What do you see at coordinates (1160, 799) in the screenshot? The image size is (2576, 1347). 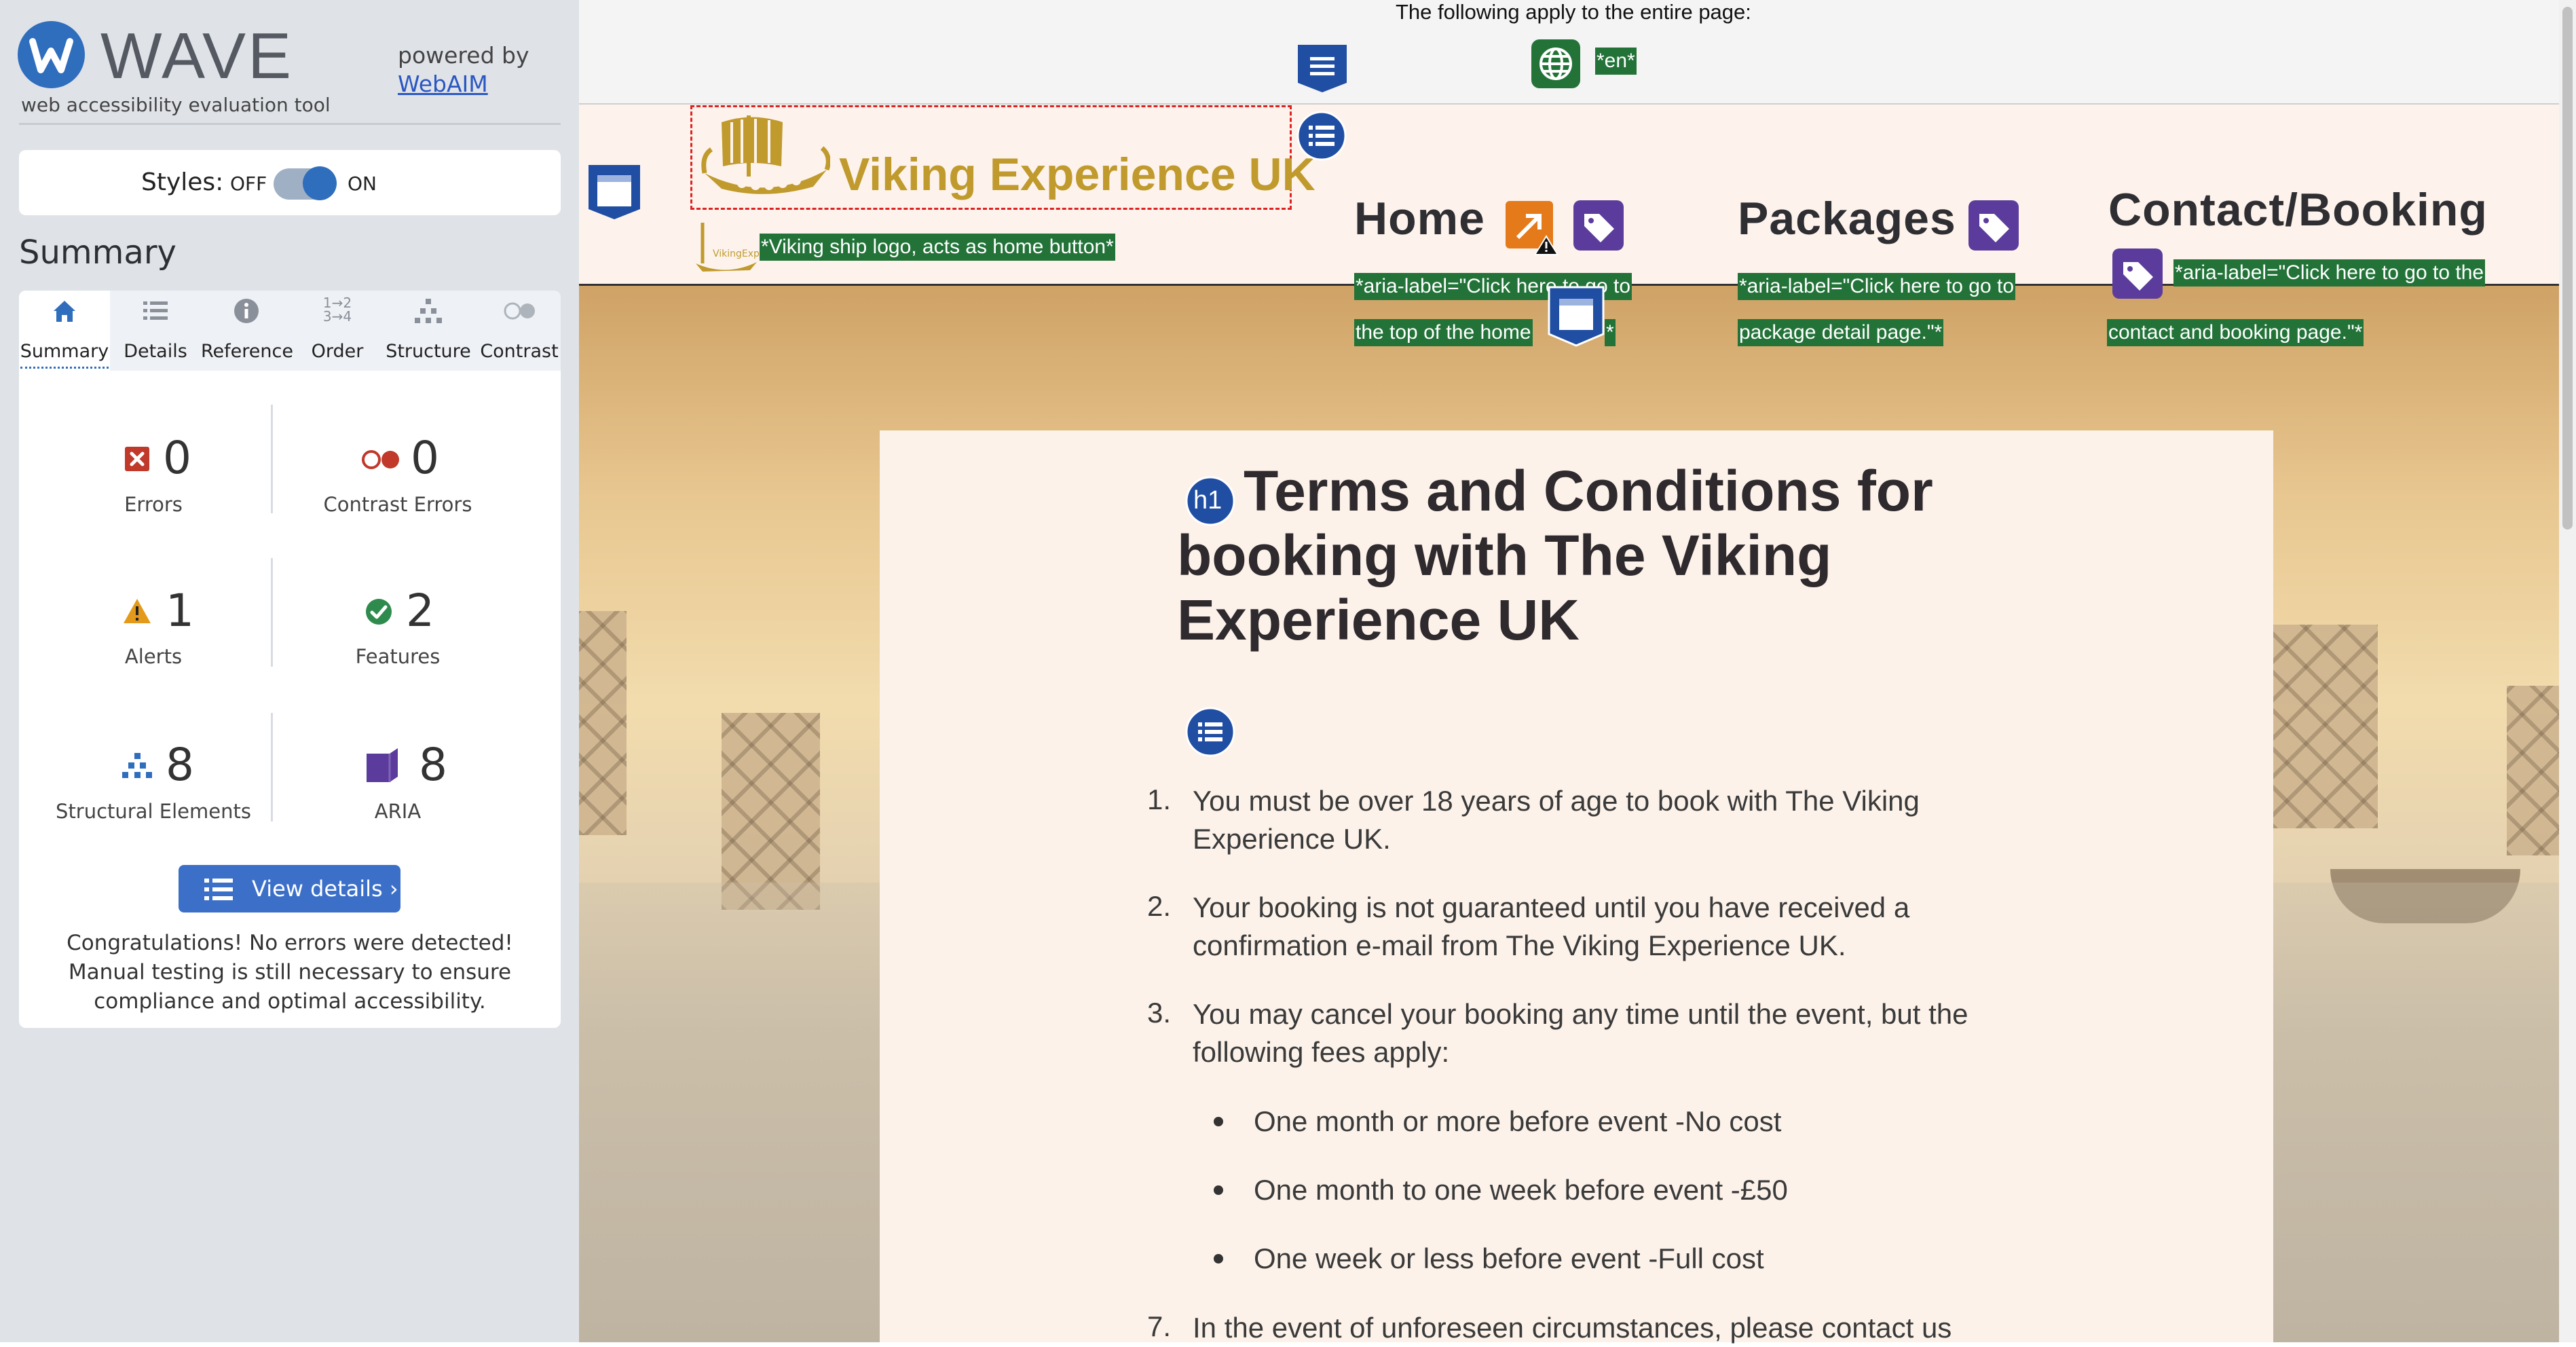 I see `list-number: 1.` at bounding box center [1160, 799].